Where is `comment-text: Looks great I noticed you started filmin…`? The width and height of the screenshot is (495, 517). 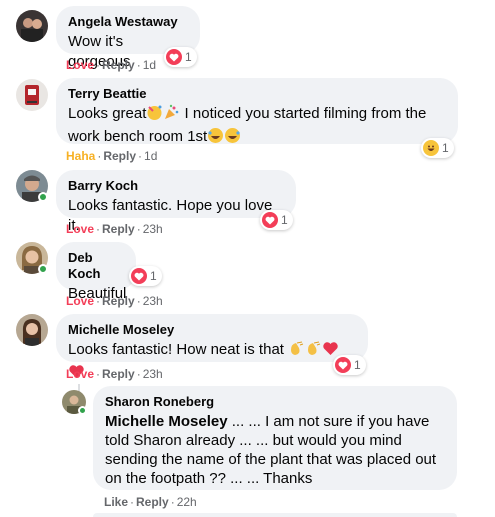
comment-text: Looks great I noticed you started filmin… is located at coordinates (257, 127).